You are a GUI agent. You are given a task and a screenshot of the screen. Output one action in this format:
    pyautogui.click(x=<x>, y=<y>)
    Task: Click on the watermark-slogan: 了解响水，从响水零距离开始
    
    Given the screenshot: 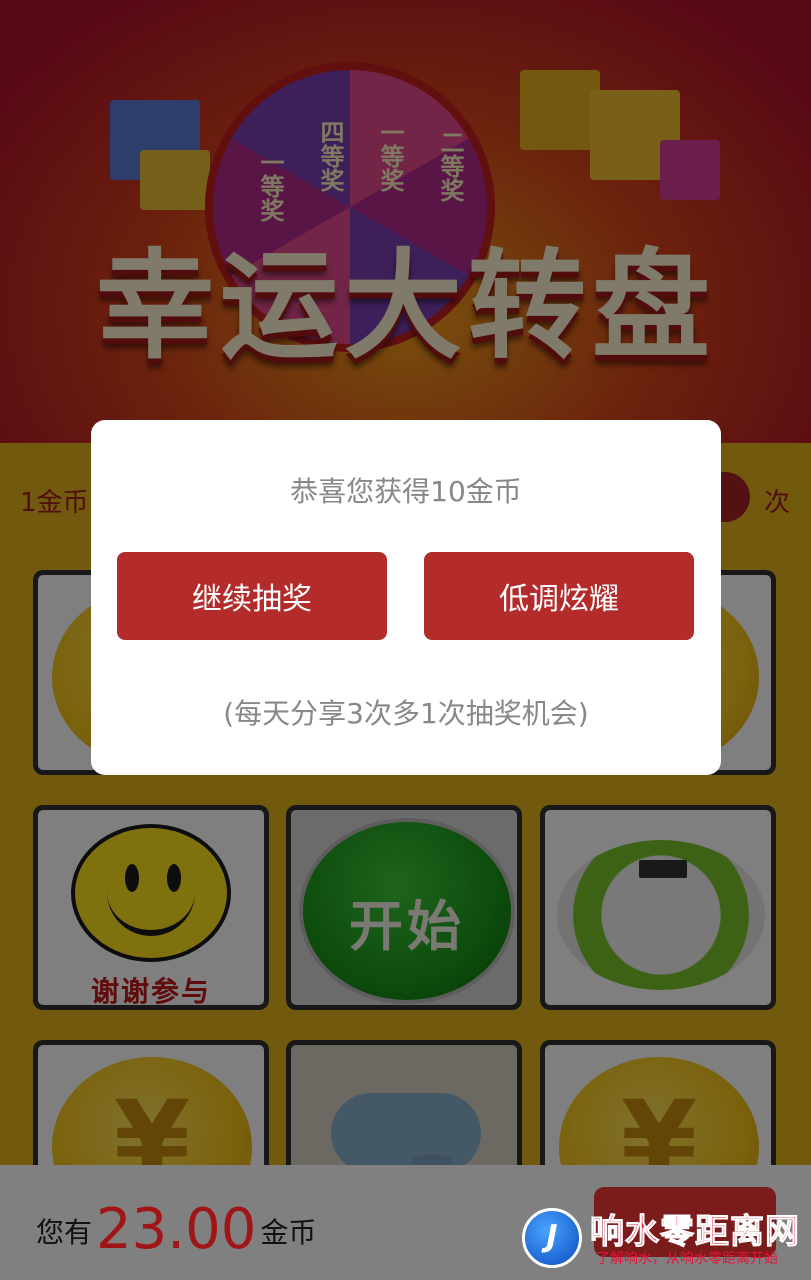 What is the action you would take?
    pyautogui.click(x=687, y=1259)
    